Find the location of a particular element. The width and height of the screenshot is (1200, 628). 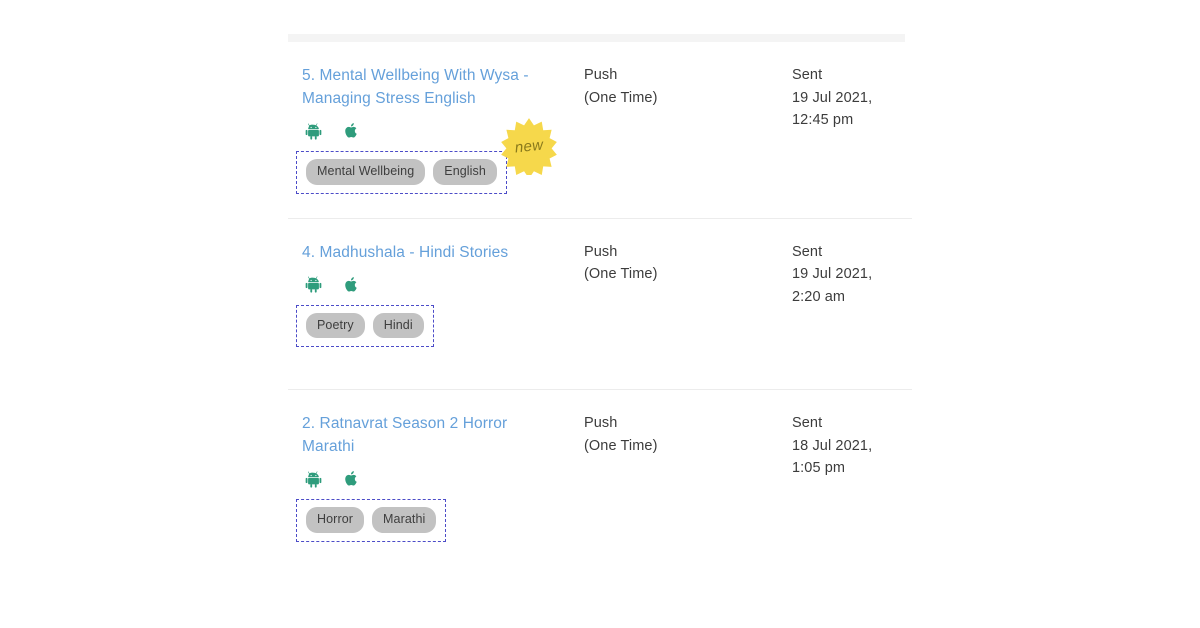

campaign-title-link: 2. Ratnavrat Season 2 Horror Marathi is located at coordinates (428, 435).